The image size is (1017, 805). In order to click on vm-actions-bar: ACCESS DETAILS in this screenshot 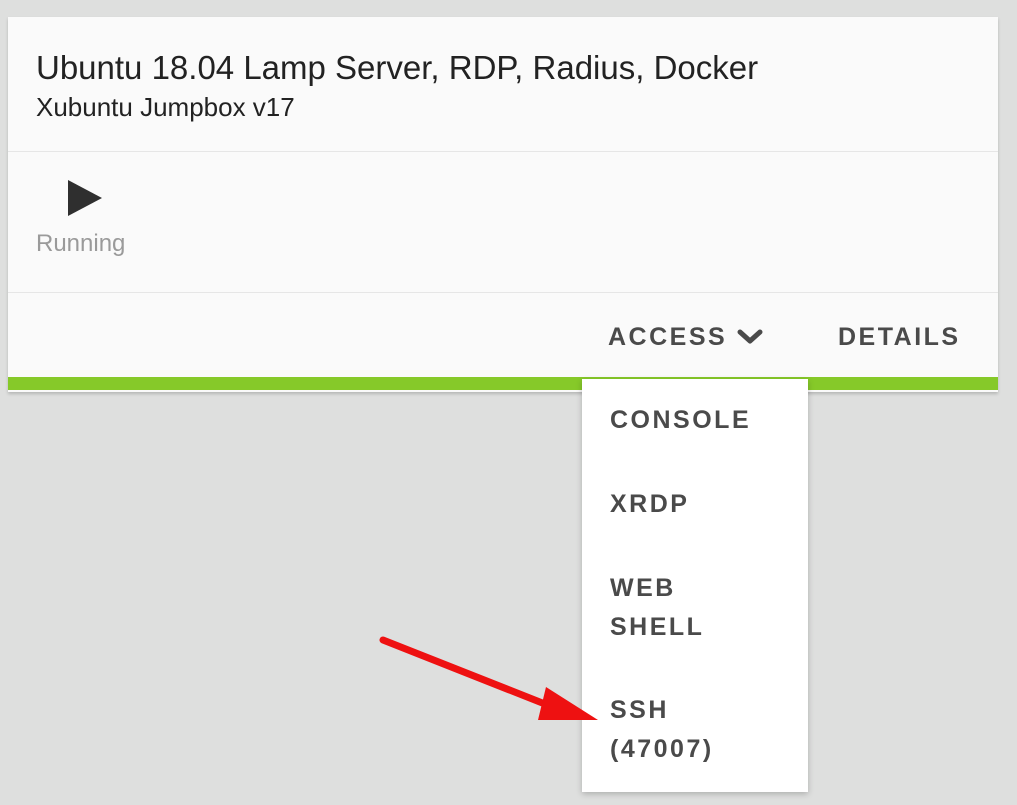, I will do `click(503, 335)`.